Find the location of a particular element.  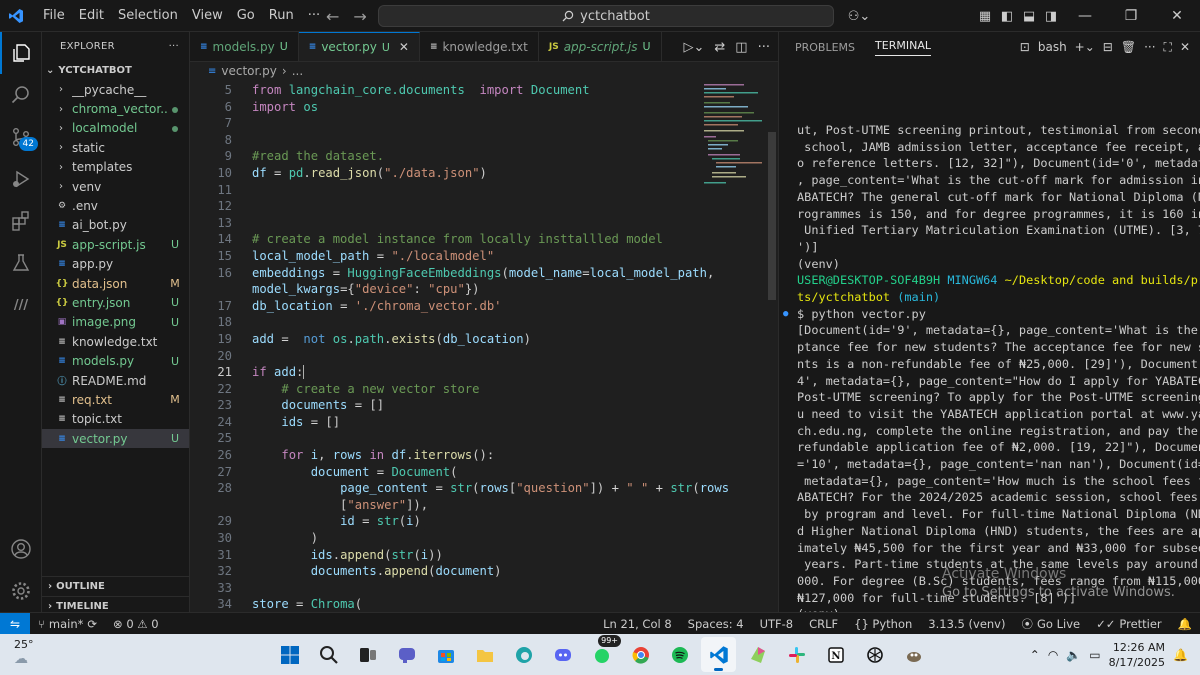

indentation: Spaces: 4 is located at coordinates (716, 624).